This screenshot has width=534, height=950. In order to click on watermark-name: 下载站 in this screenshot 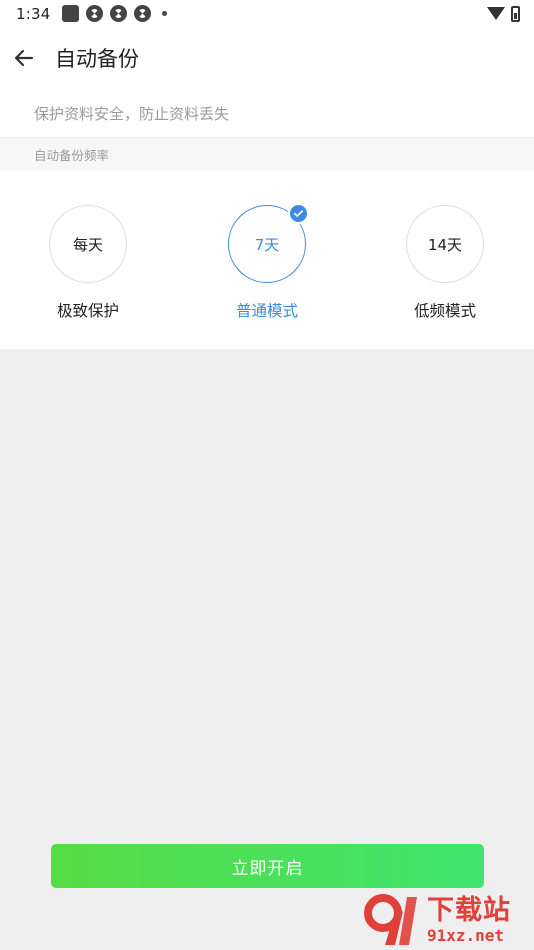, I will do `click(469, 910)`.